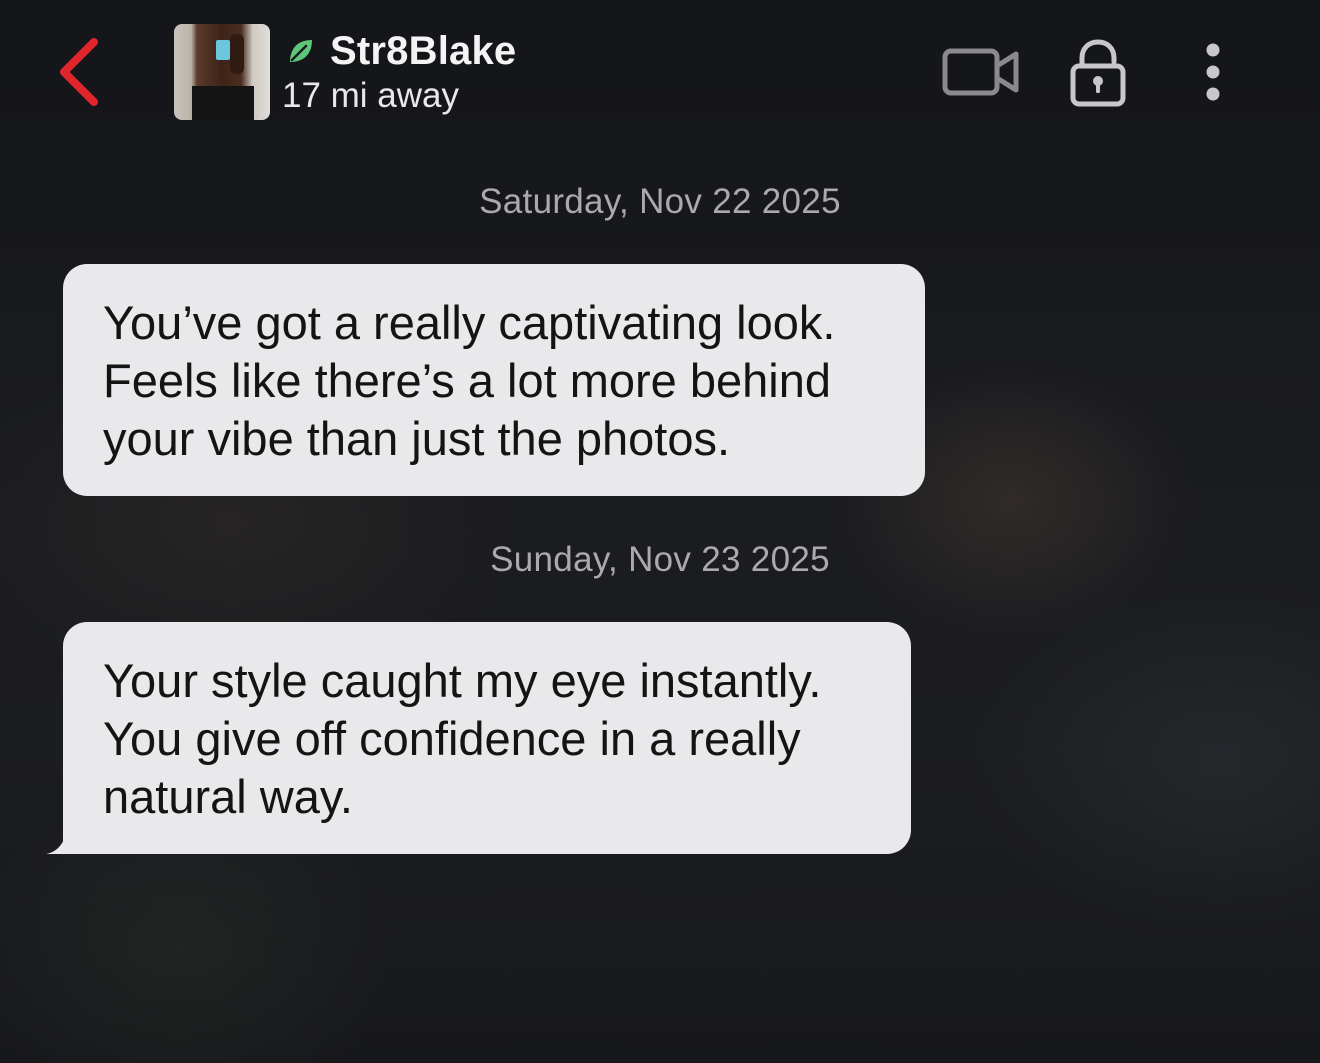 The image size is (1320, 1063). What do you see at coordinates (237, 54) in the screenshot?
I see `avatar-arm` at bounding box center [237, 54].